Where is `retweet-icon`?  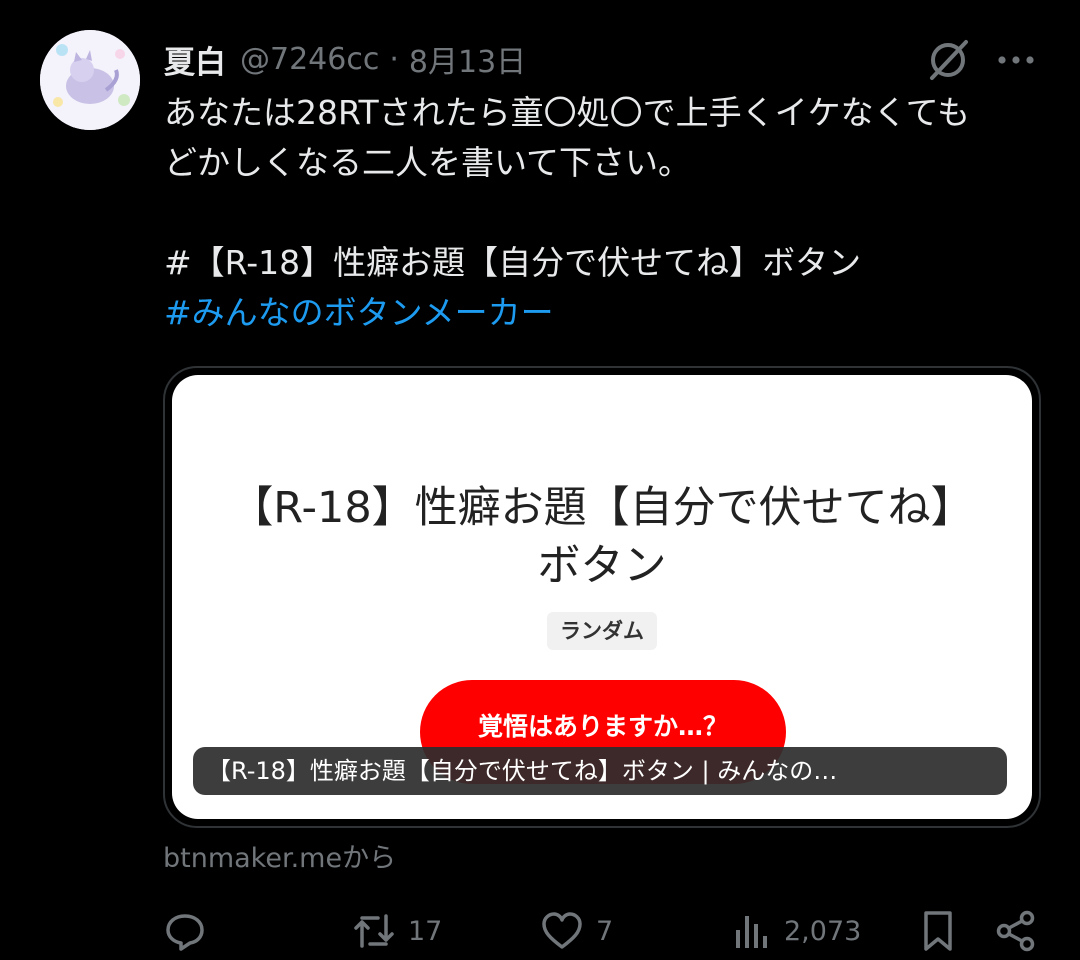 retweet-icon is located at coordinates (374, 931).